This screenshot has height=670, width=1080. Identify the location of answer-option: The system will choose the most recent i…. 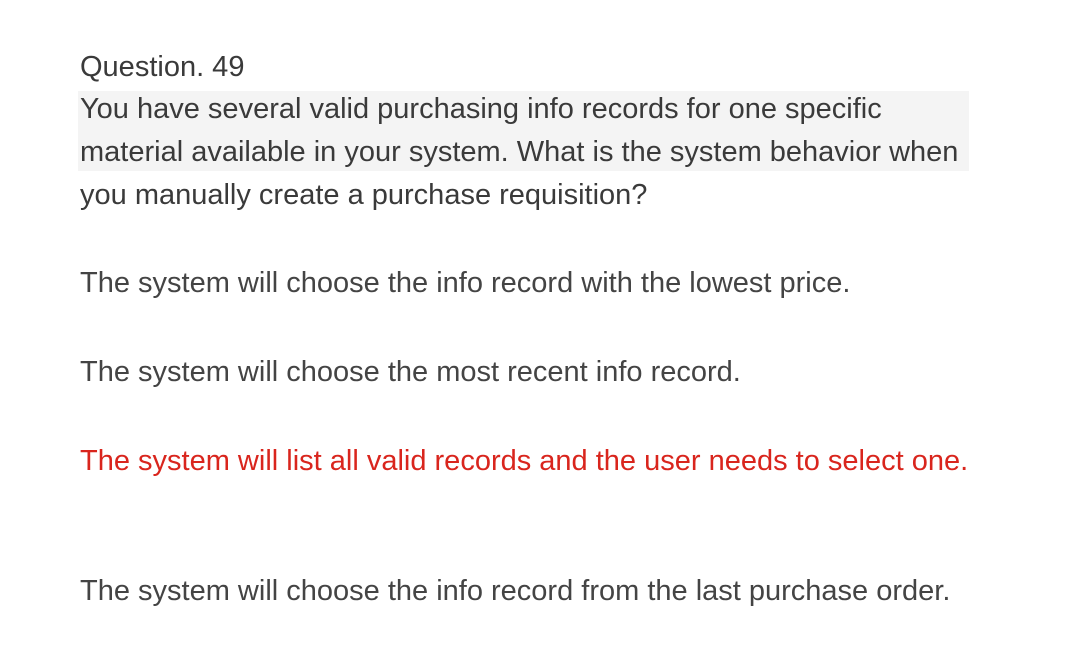
(540, 372).